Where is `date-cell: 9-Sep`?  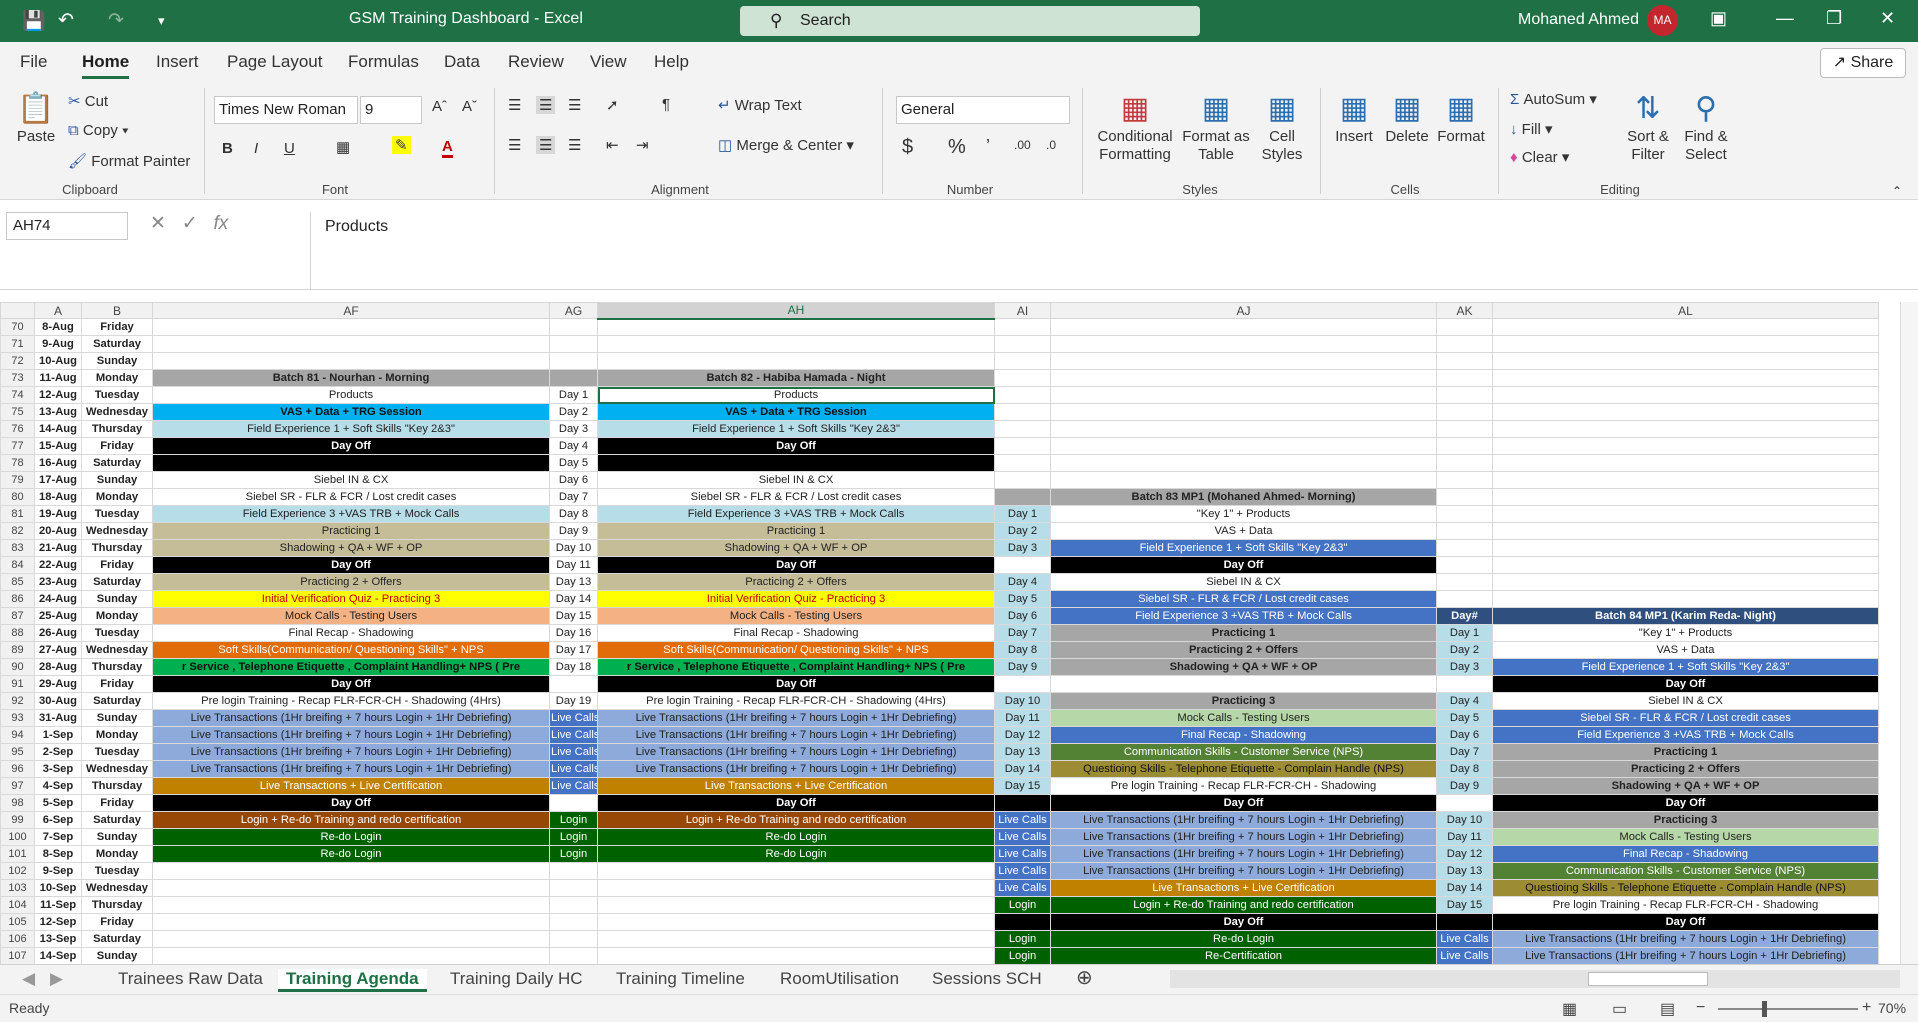 date-cell: 9-Sep is located at coordinates (58, 871).